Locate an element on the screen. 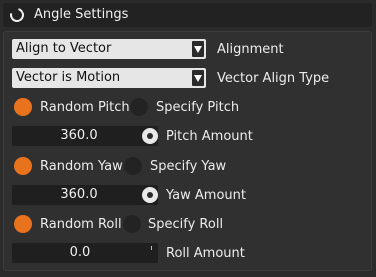 The height and width of the screenshot is (277, 376). roll-amount-value: 0.0 is located at coordinates (80, 252).